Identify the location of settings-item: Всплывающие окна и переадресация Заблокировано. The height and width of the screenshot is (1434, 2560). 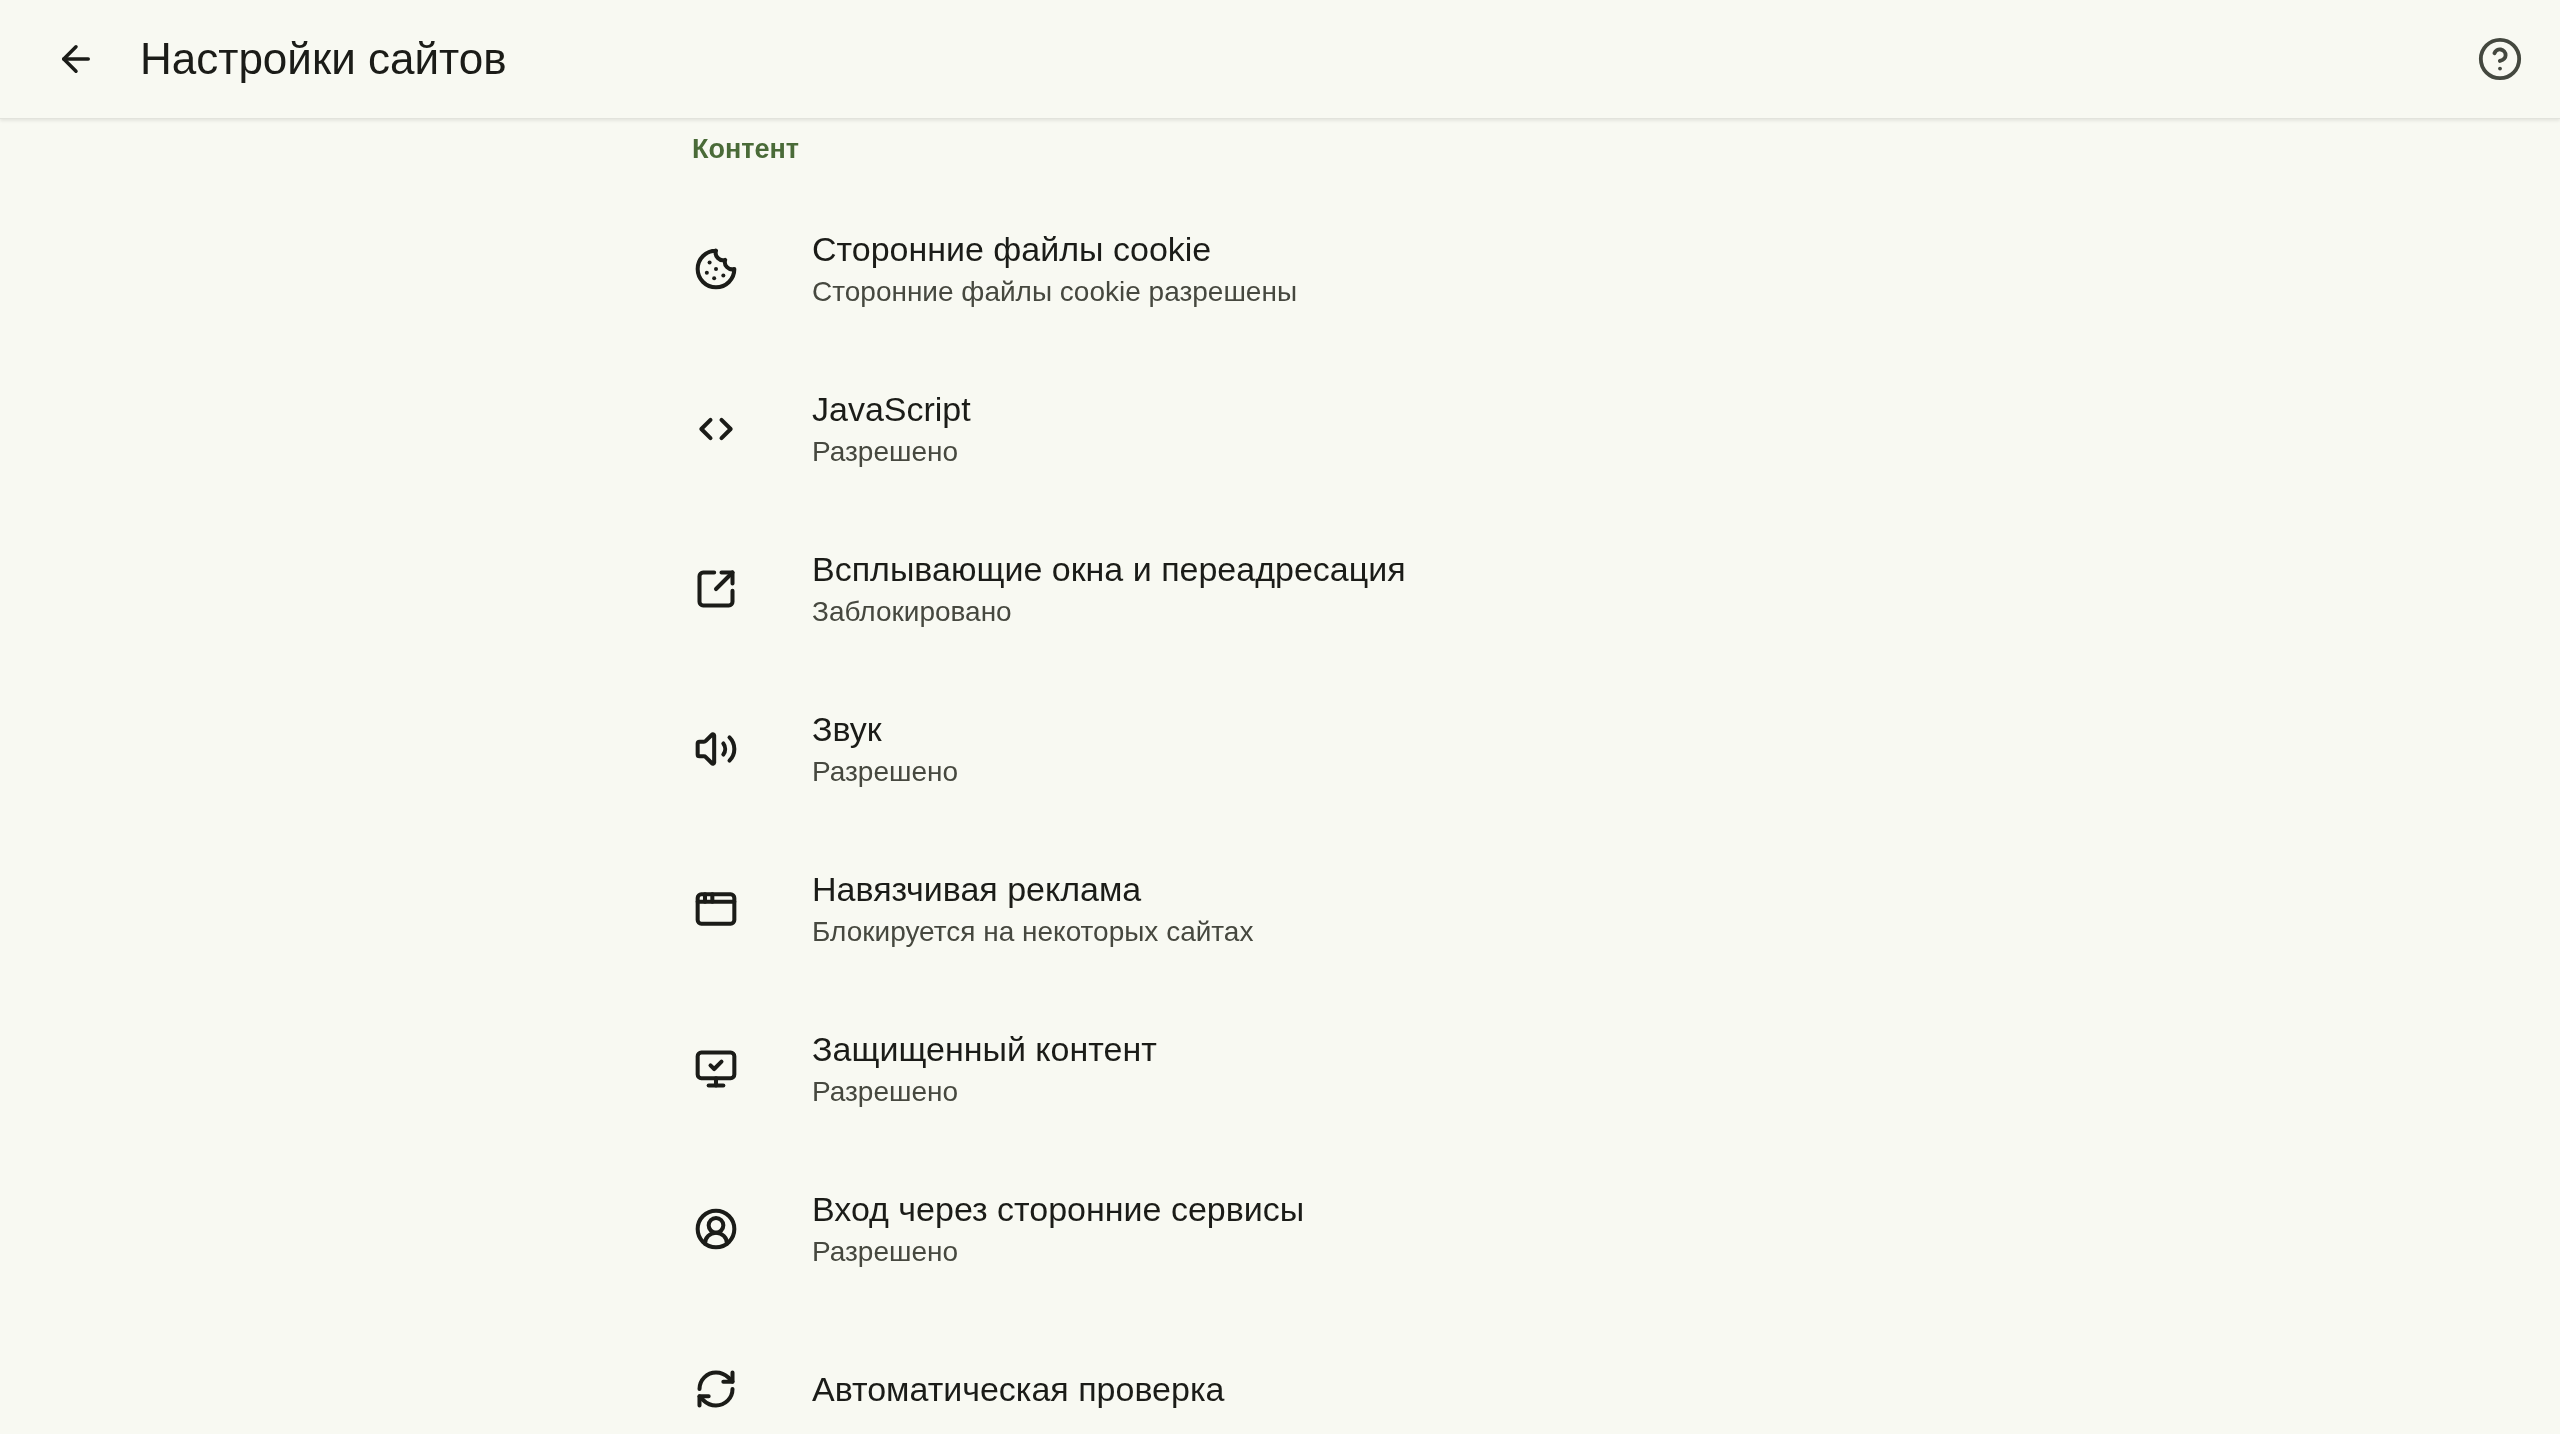
(1292, 589).